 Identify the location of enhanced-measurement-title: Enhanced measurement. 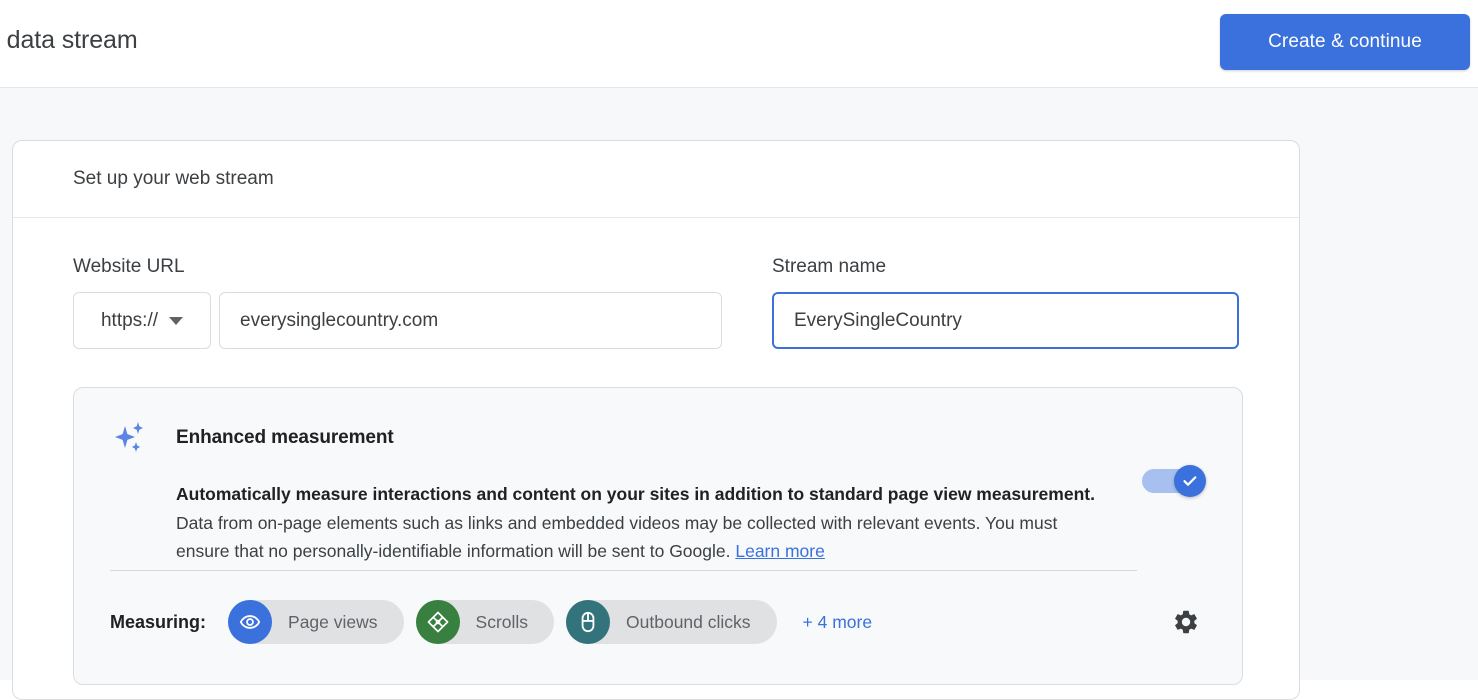
(285, 437).